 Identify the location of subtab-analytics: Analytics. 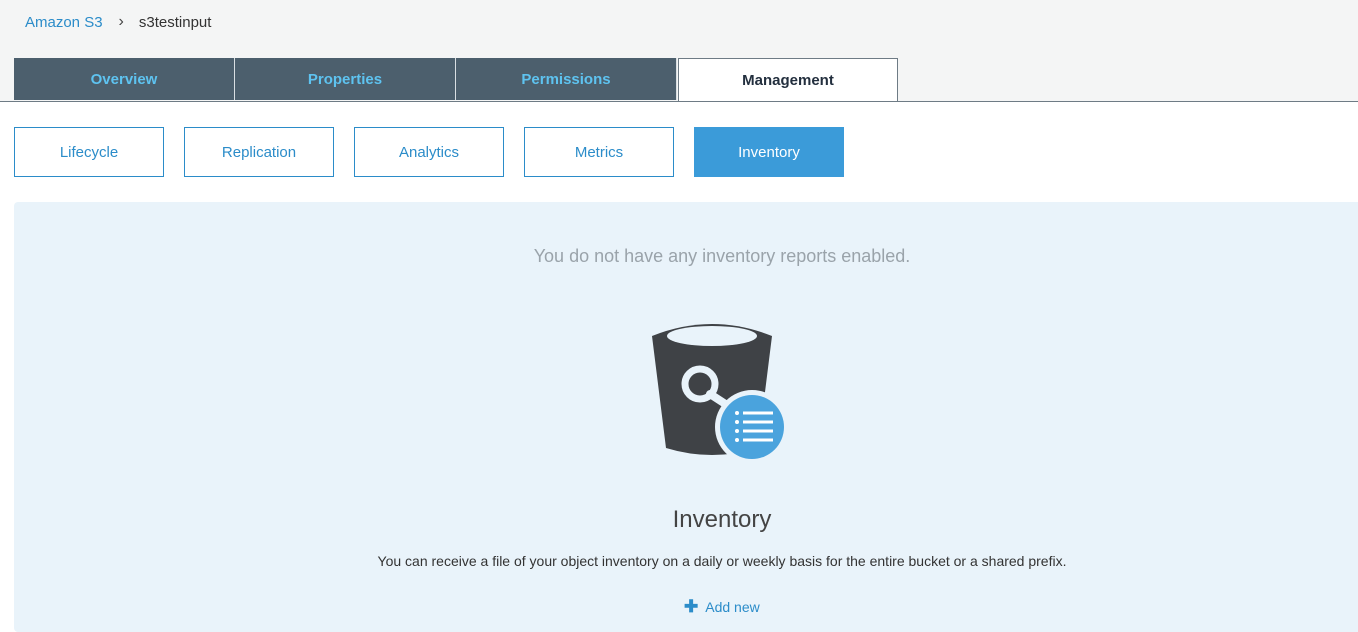
(429, 152).